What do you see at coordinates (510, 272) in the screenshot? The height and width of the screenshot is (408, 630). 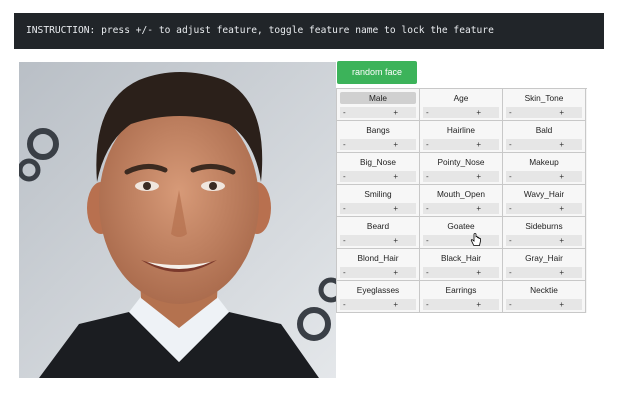 I see `decrease-button-gray-hair: -` at bounding box center [510, 272].